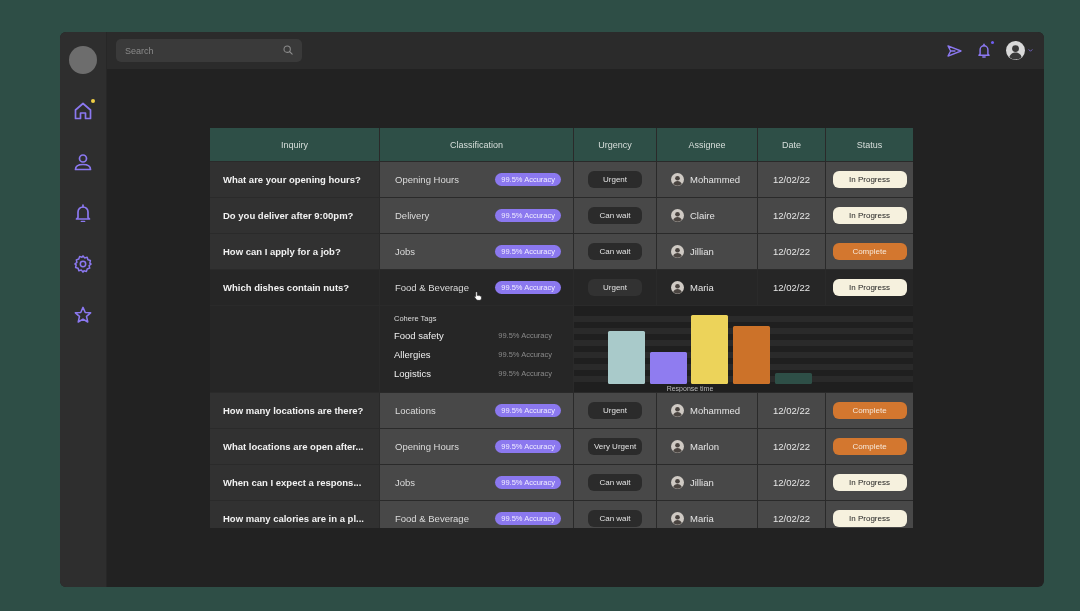 The image size is (1080, 611). I want to click on search-icon, so click(288, 50).